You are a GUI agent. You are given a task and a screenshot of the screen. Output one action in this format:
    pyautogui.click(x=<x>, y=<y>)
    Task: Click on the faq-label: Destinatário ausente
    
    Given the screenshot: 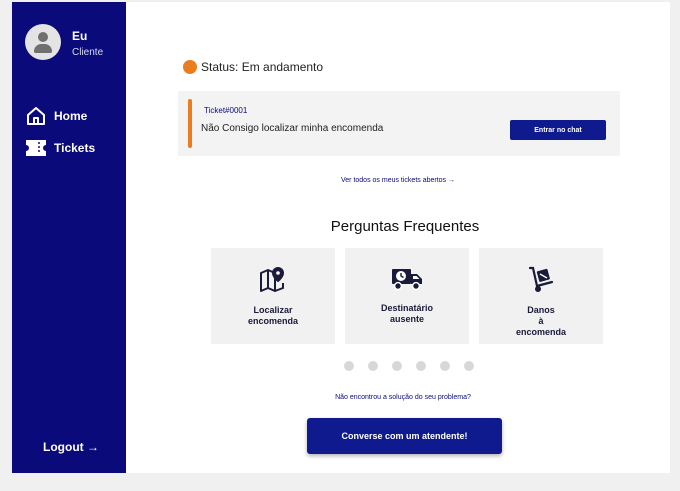 What is the action you would take?
    pyautogui.click(x=406, y=313)
    